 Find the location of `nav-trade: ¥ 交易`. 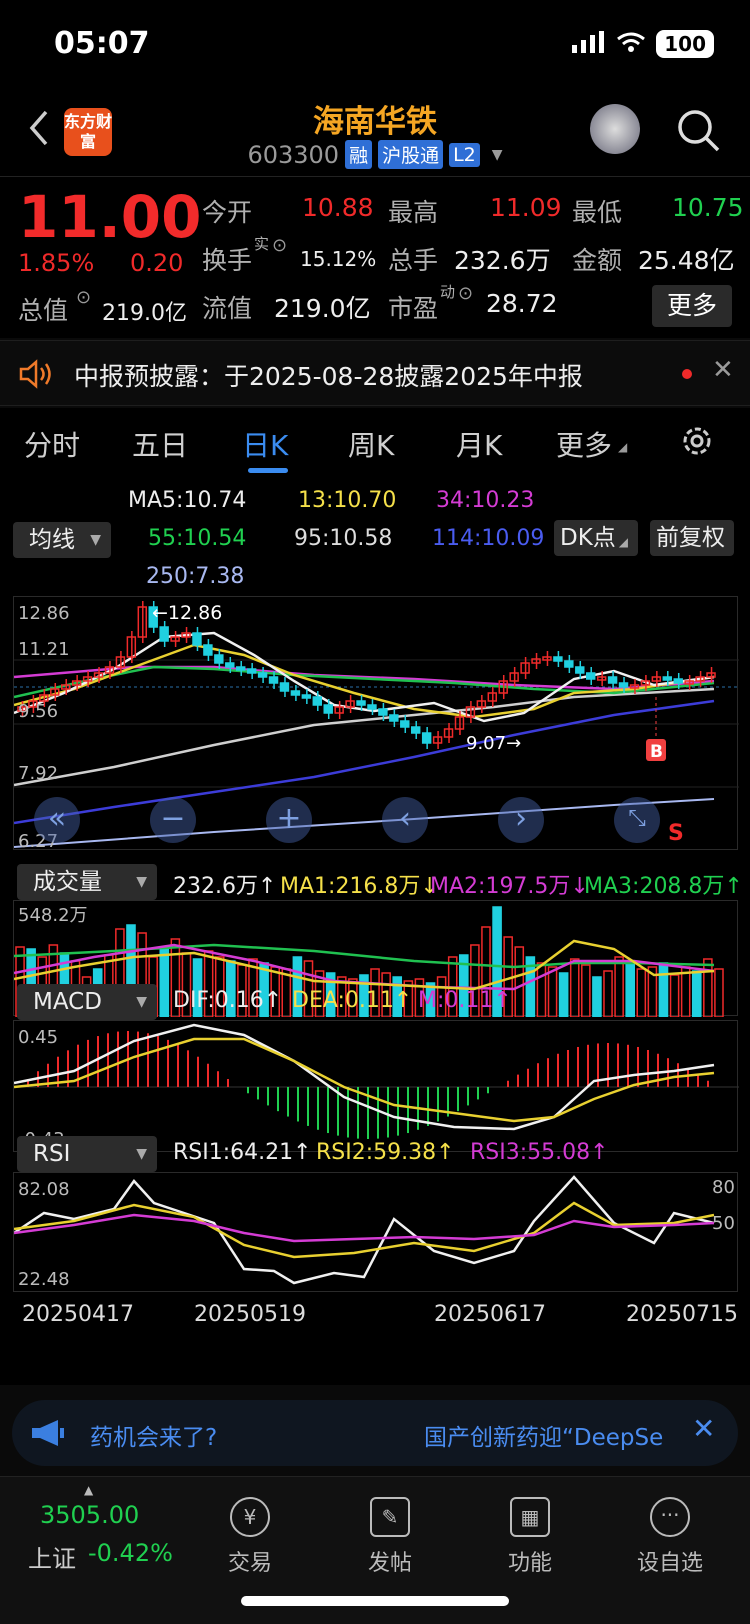

nav-trade: ¥ 交易 is located at coordinates (250, 1537).